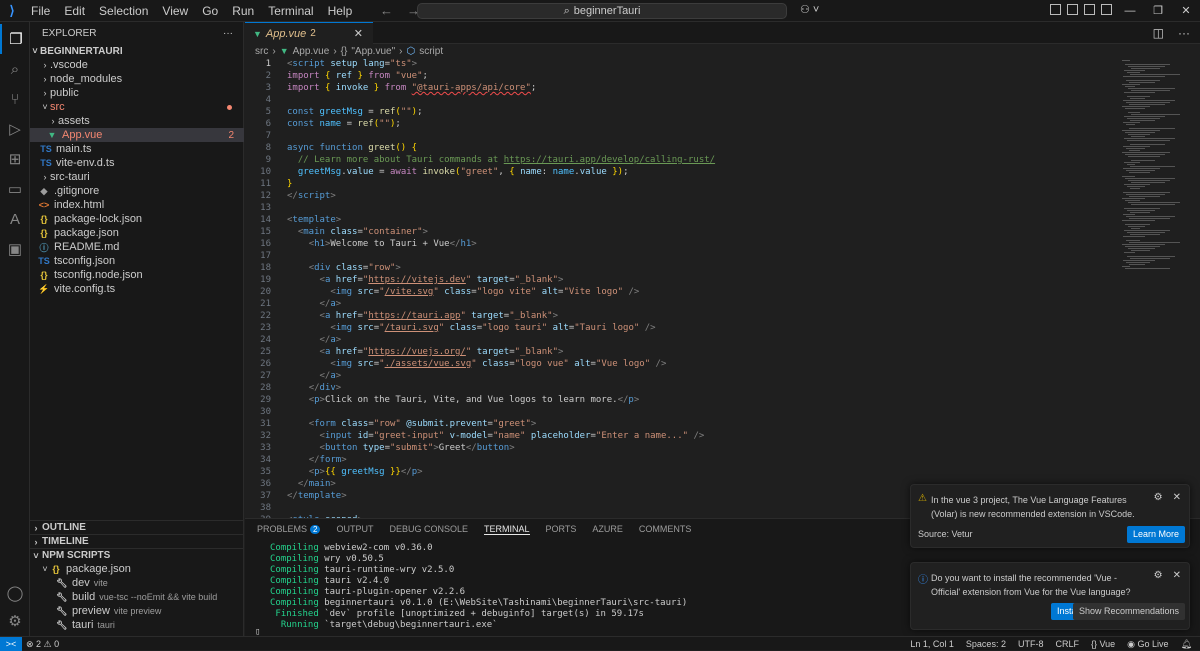 Image resolution: width=1200 pixels, height=651 pixels. Describe the element at coordinates (1158, 11) in the screenshot. I see `restore-icon: ❐` at that location.